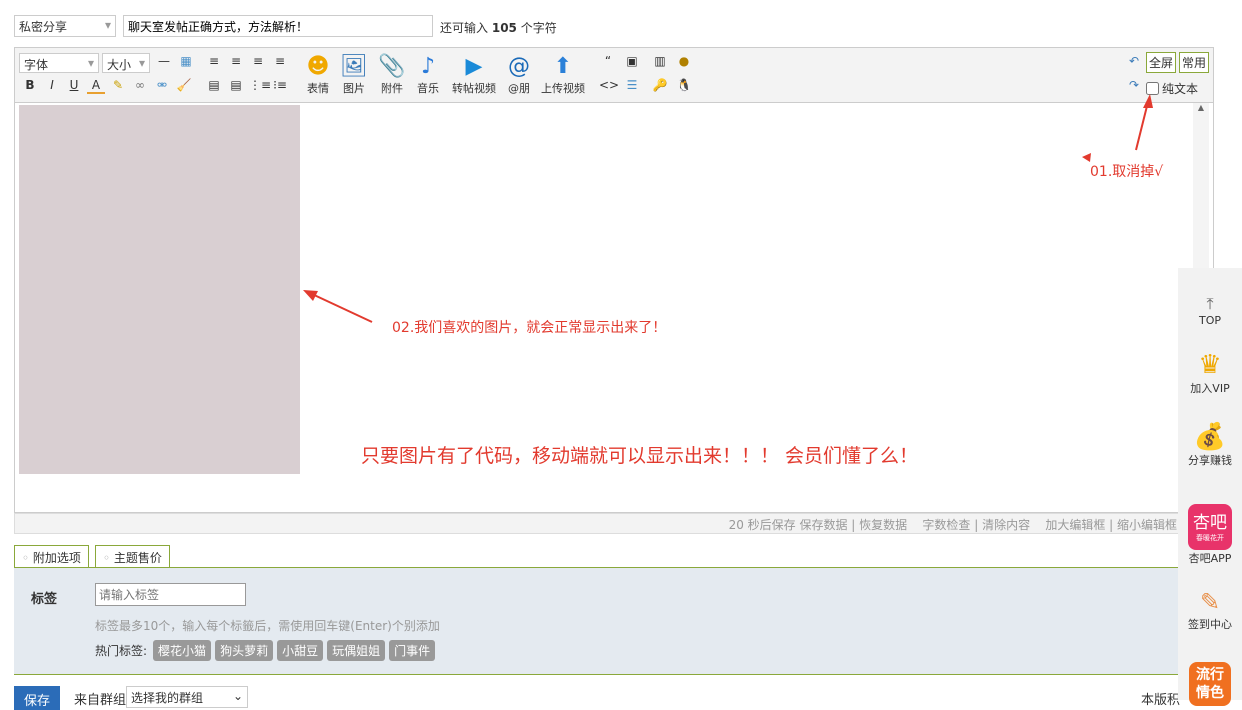  I want to click on annotation-step2: 02.我们喜欢的图片，就会正常显示出来了！, so click(529, 328).